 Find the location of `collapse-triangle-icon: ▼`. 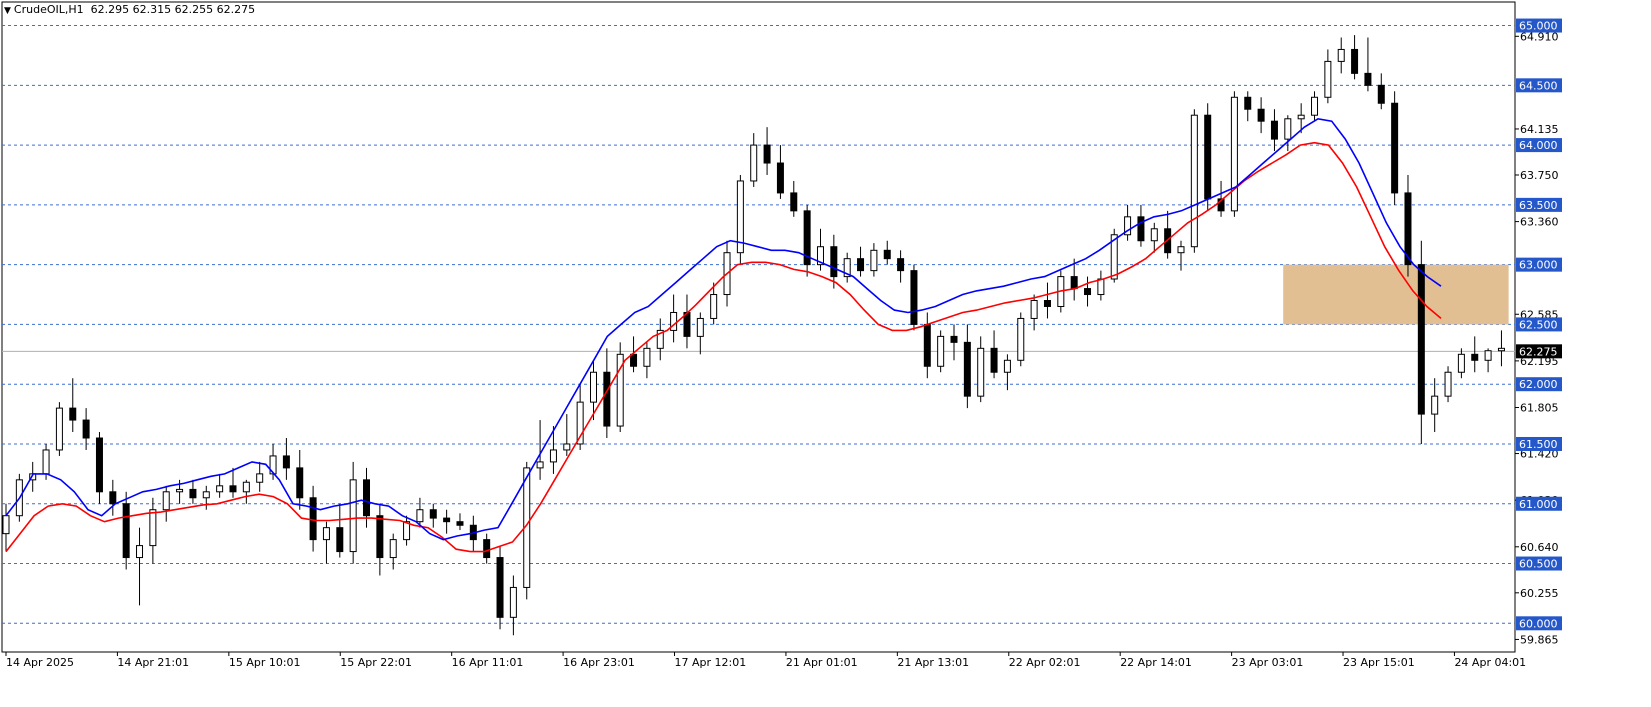

collapse-triangle-icon: ▼ is located at coordinates (7, 11).